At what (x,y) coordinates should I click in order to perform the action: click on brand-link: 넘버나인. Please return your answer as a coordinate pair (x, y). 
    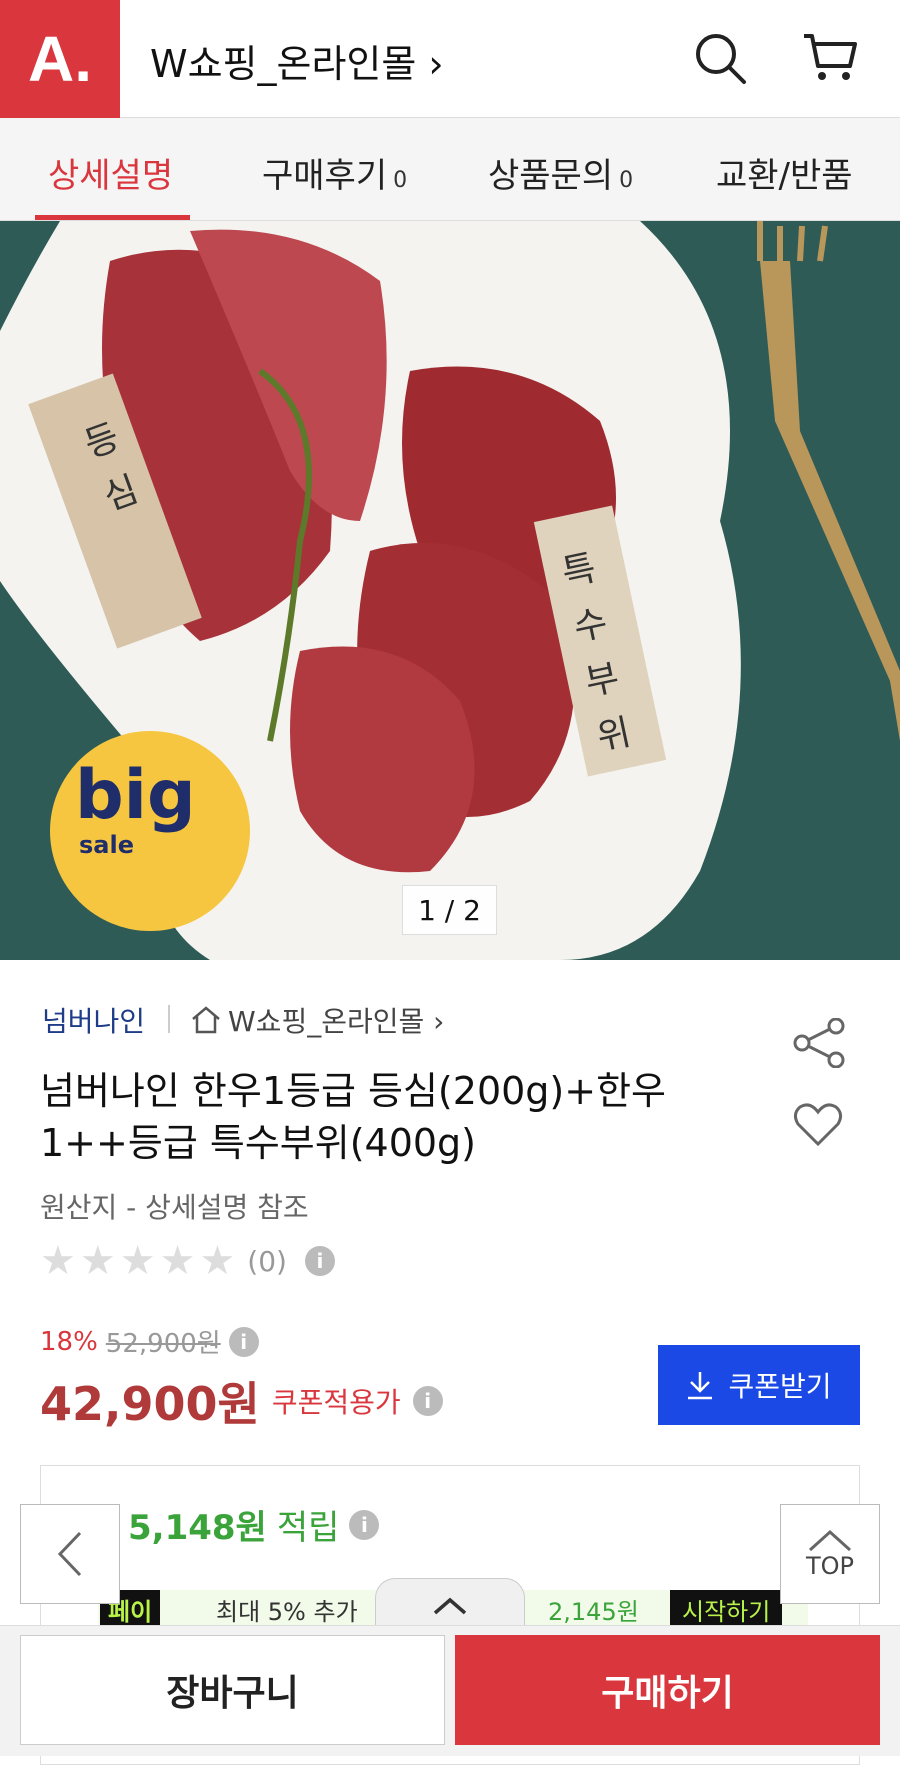
    Looking at the image, I should click on (93, 1020).